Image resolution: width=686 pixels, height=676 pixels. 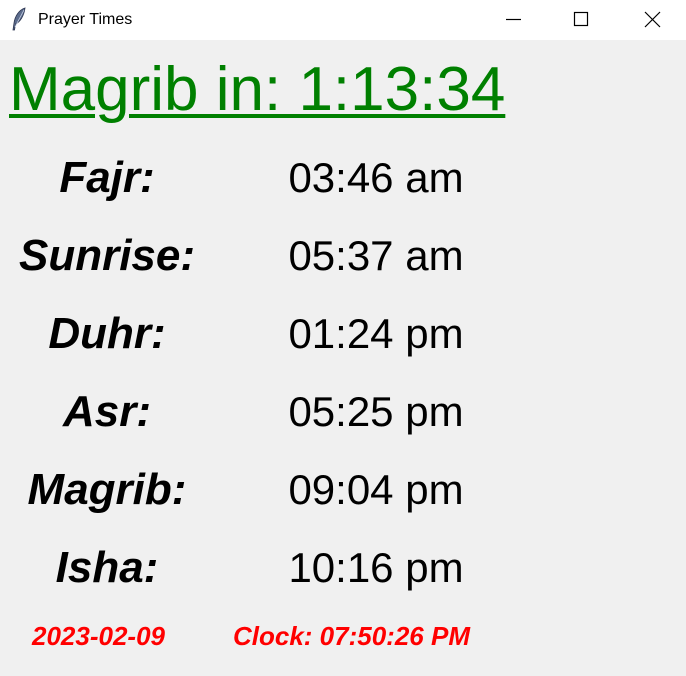 I want to click on prayer-name-sunrise: Sunrise:, so click(x=107, y=255).